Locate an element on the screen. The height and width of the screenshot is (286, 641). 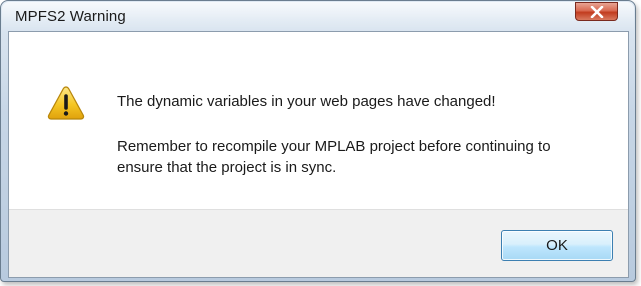
close-icon is located at coordinates (596, 11).